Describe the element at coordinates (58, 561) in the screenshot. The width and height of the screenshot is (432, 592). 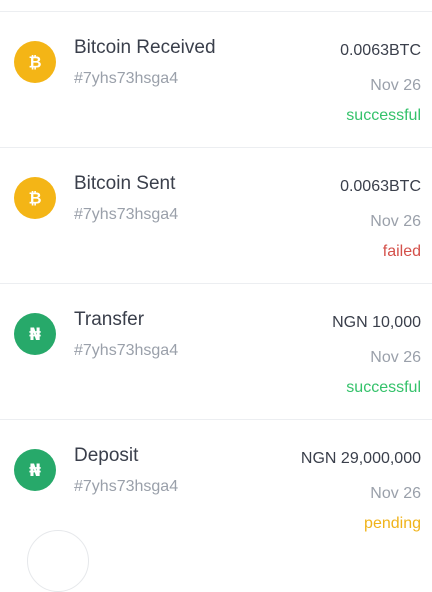
I see `floating-action-button` at that location.